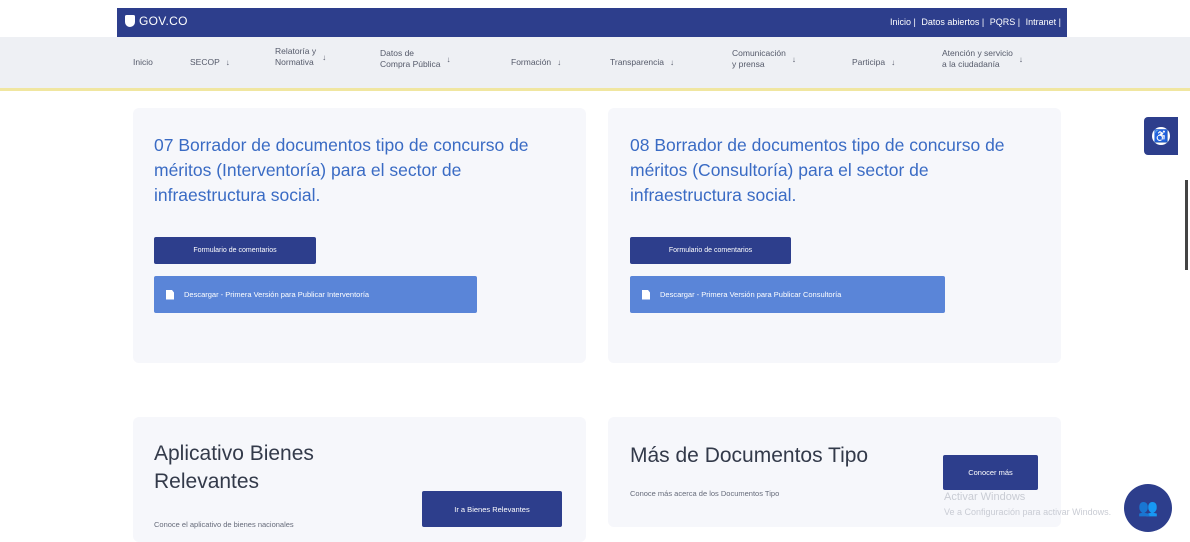 Image resolution: width=1190 pixels, height=542 pixels. Describe the element at coordinates (410, 58) in the screenshot. I see `nav-item-label: Datos de Compra Pública` at that location.